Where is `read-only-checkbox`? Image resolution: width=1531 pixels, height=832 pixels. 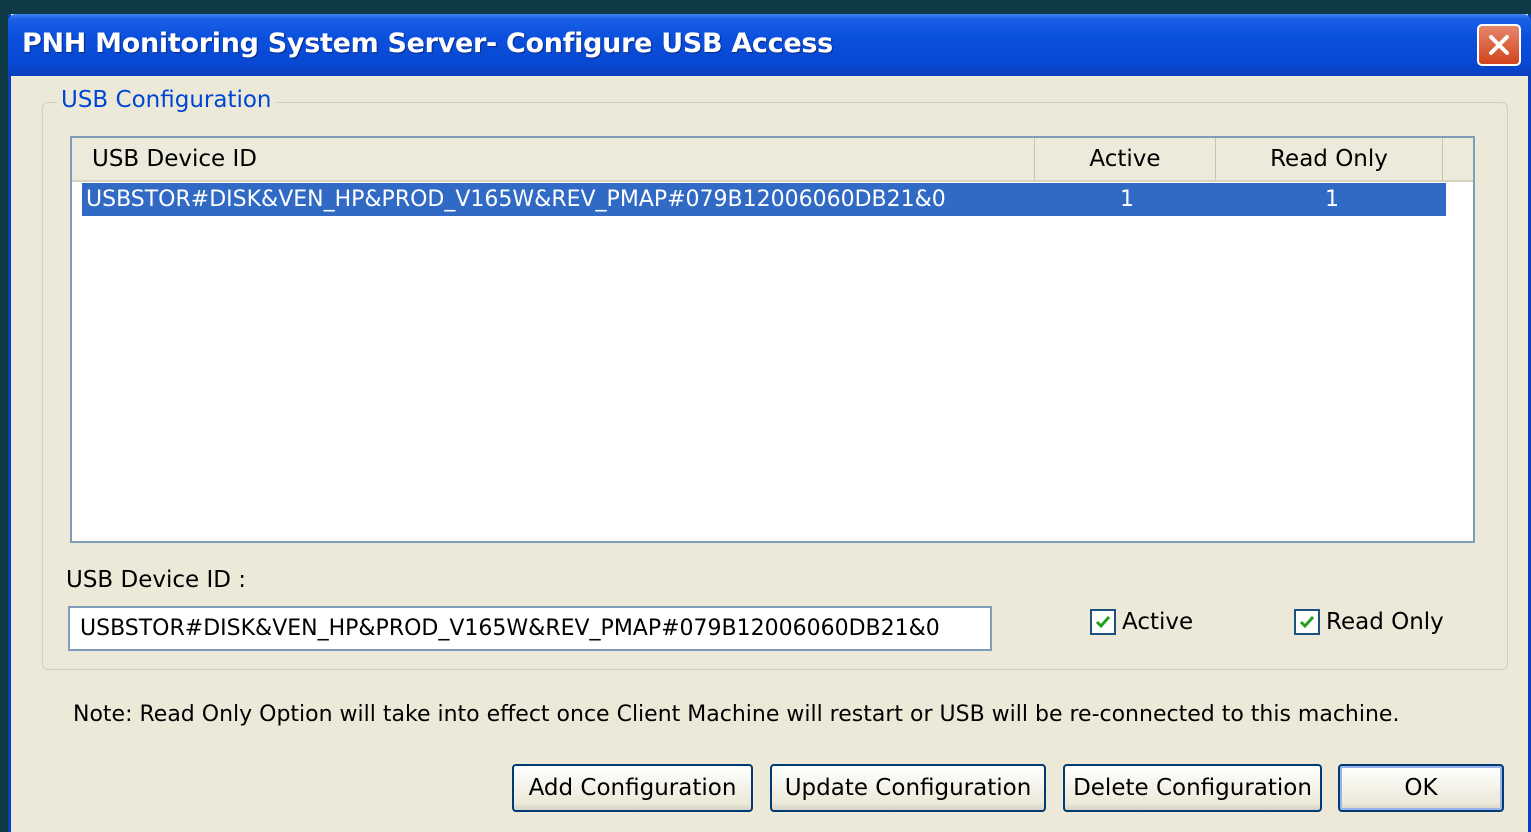 read-only-checkbox is located at coordinates (1307, 622).